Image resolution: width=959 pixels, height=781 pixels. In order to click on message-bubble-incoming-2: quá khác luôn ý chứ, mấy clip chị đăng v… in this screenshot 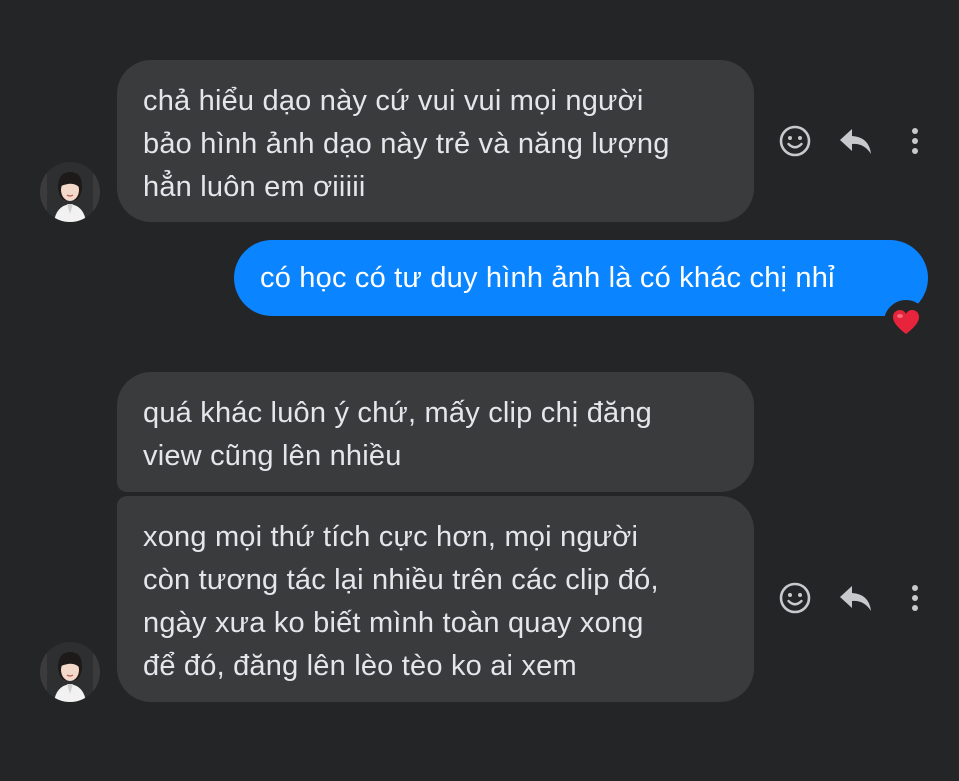, I will do `click(435, 432)`.